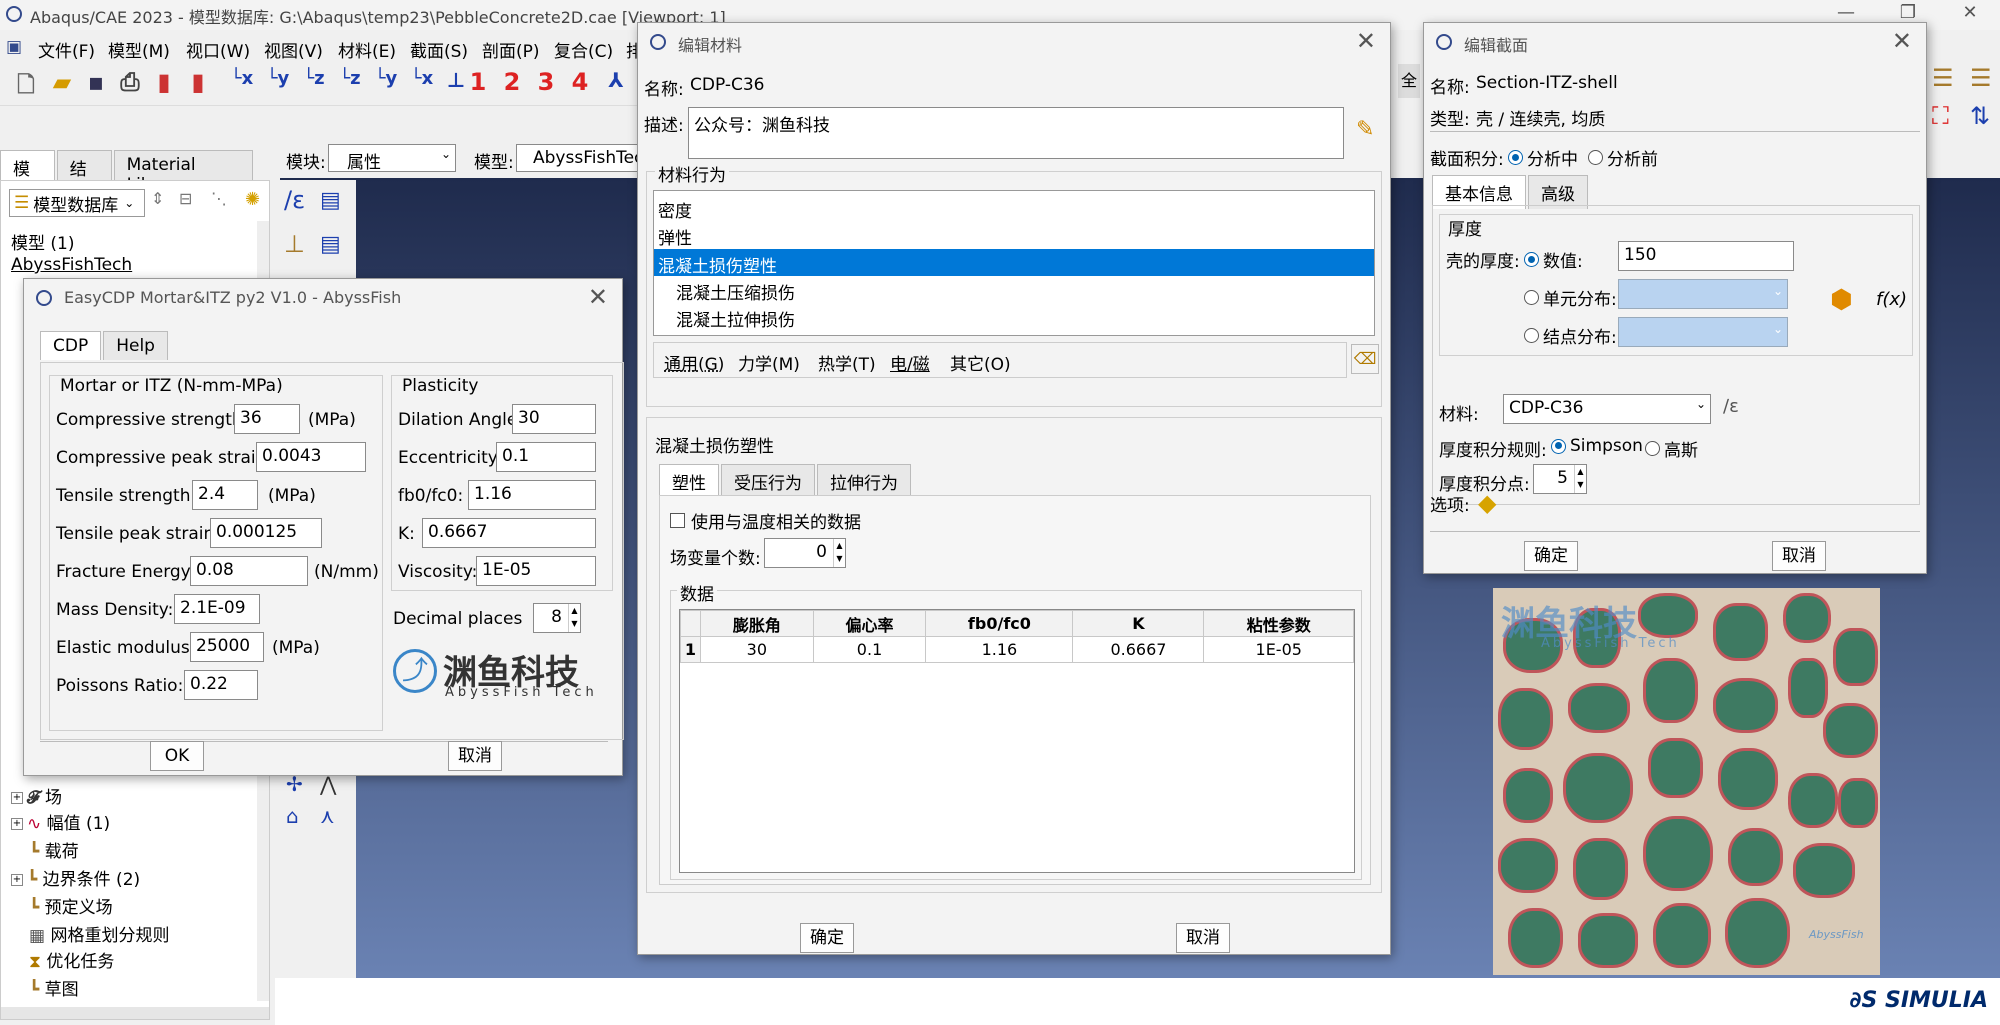 The width and height of the screenshot is (2000, 1025). What do you see at coordinates (616, 84) in the screenshot?
I see `view-cycle-icon: ⅄` at bounding box center [616, 84].